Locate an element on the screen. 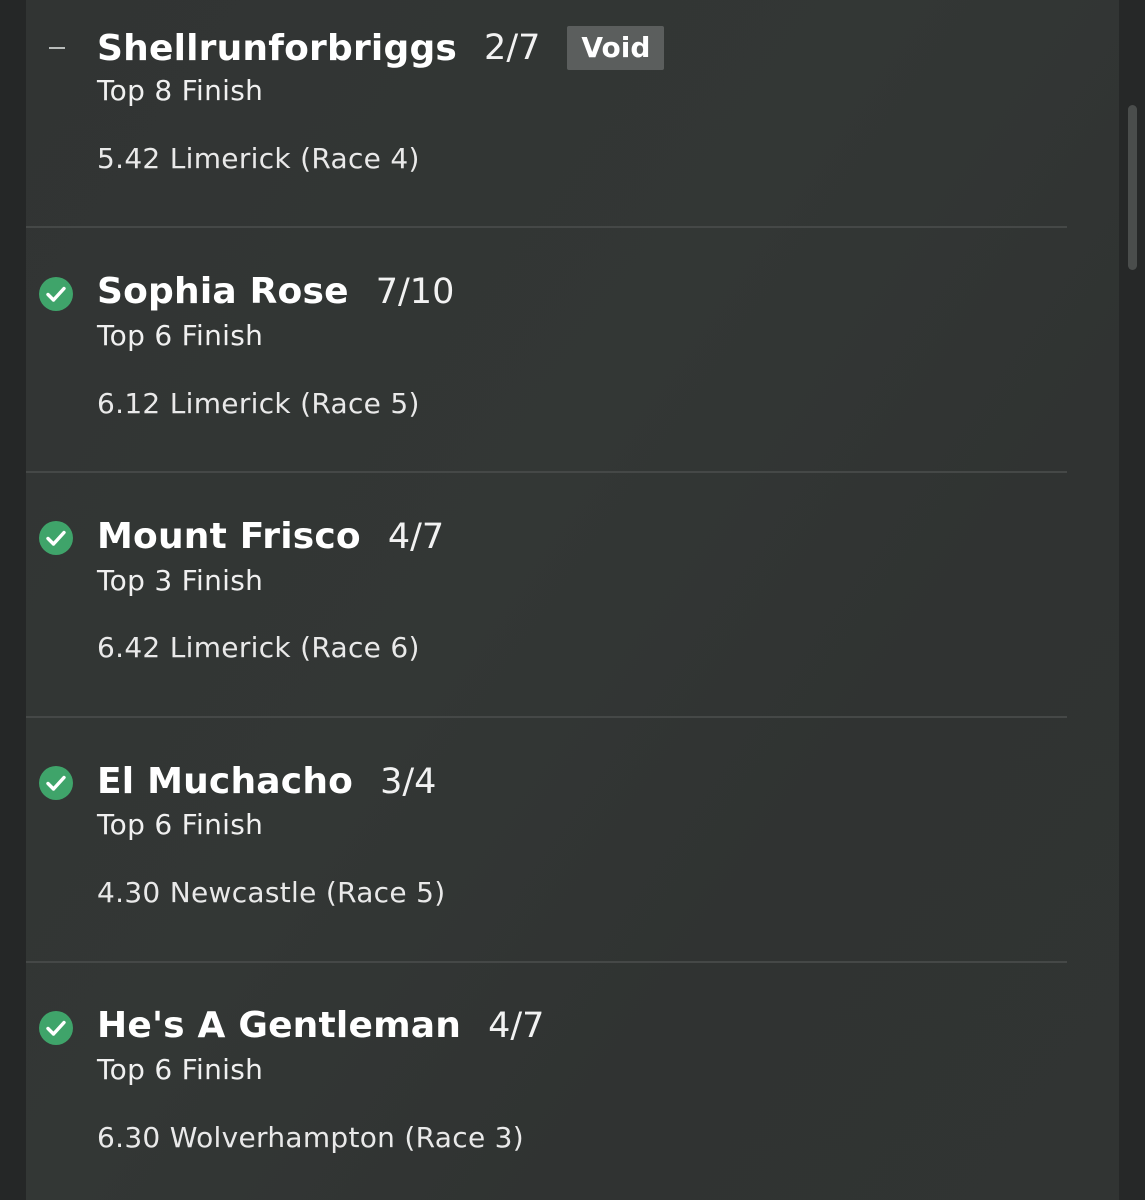 This screenshot has height=1200, width=1145. runner-name: Sophia Rose is located at coordinates (223, 291).